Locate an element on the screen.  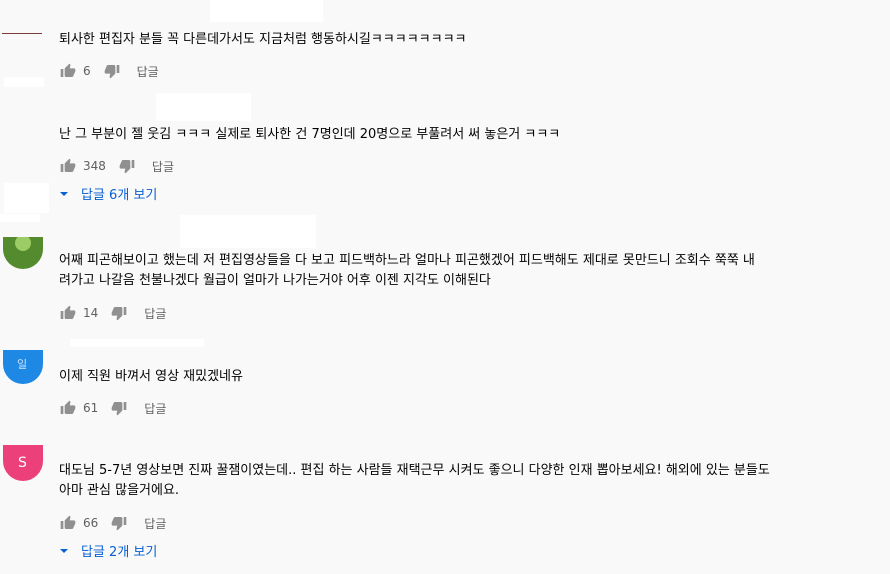
comment-actions: 348 답글 is located at coordinates (116, 166).